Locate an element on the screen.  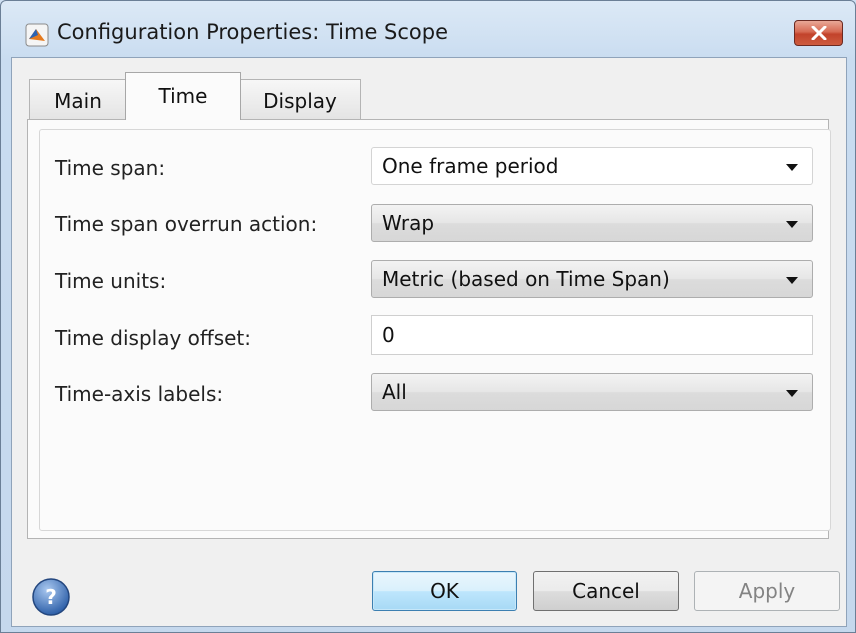
close-button is located at coordinates (818, 33).